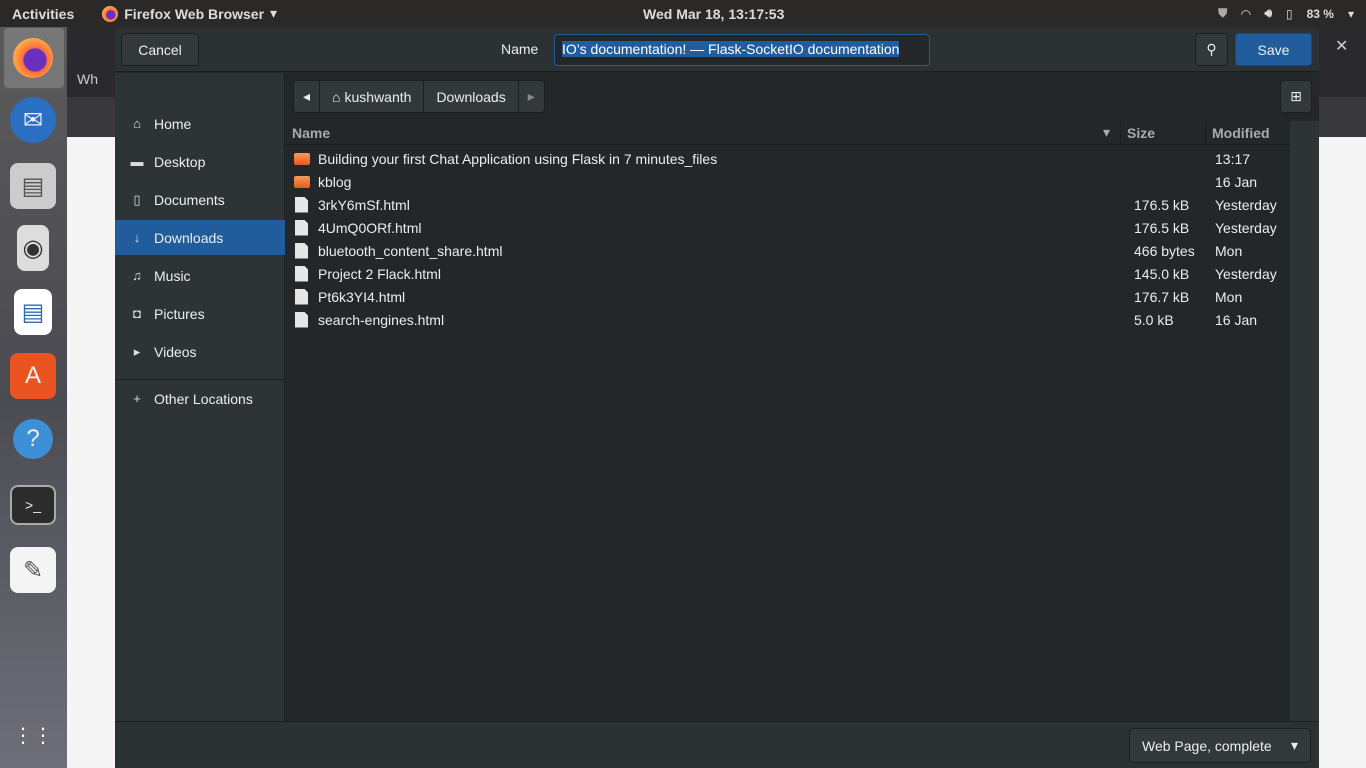 Image resolution: width=1366 pixels, height=768 pixels. What do you see at coordinates (1141, 132) in the screenshot?
I see `column-label: Size` at bounding box center [1141, 132].